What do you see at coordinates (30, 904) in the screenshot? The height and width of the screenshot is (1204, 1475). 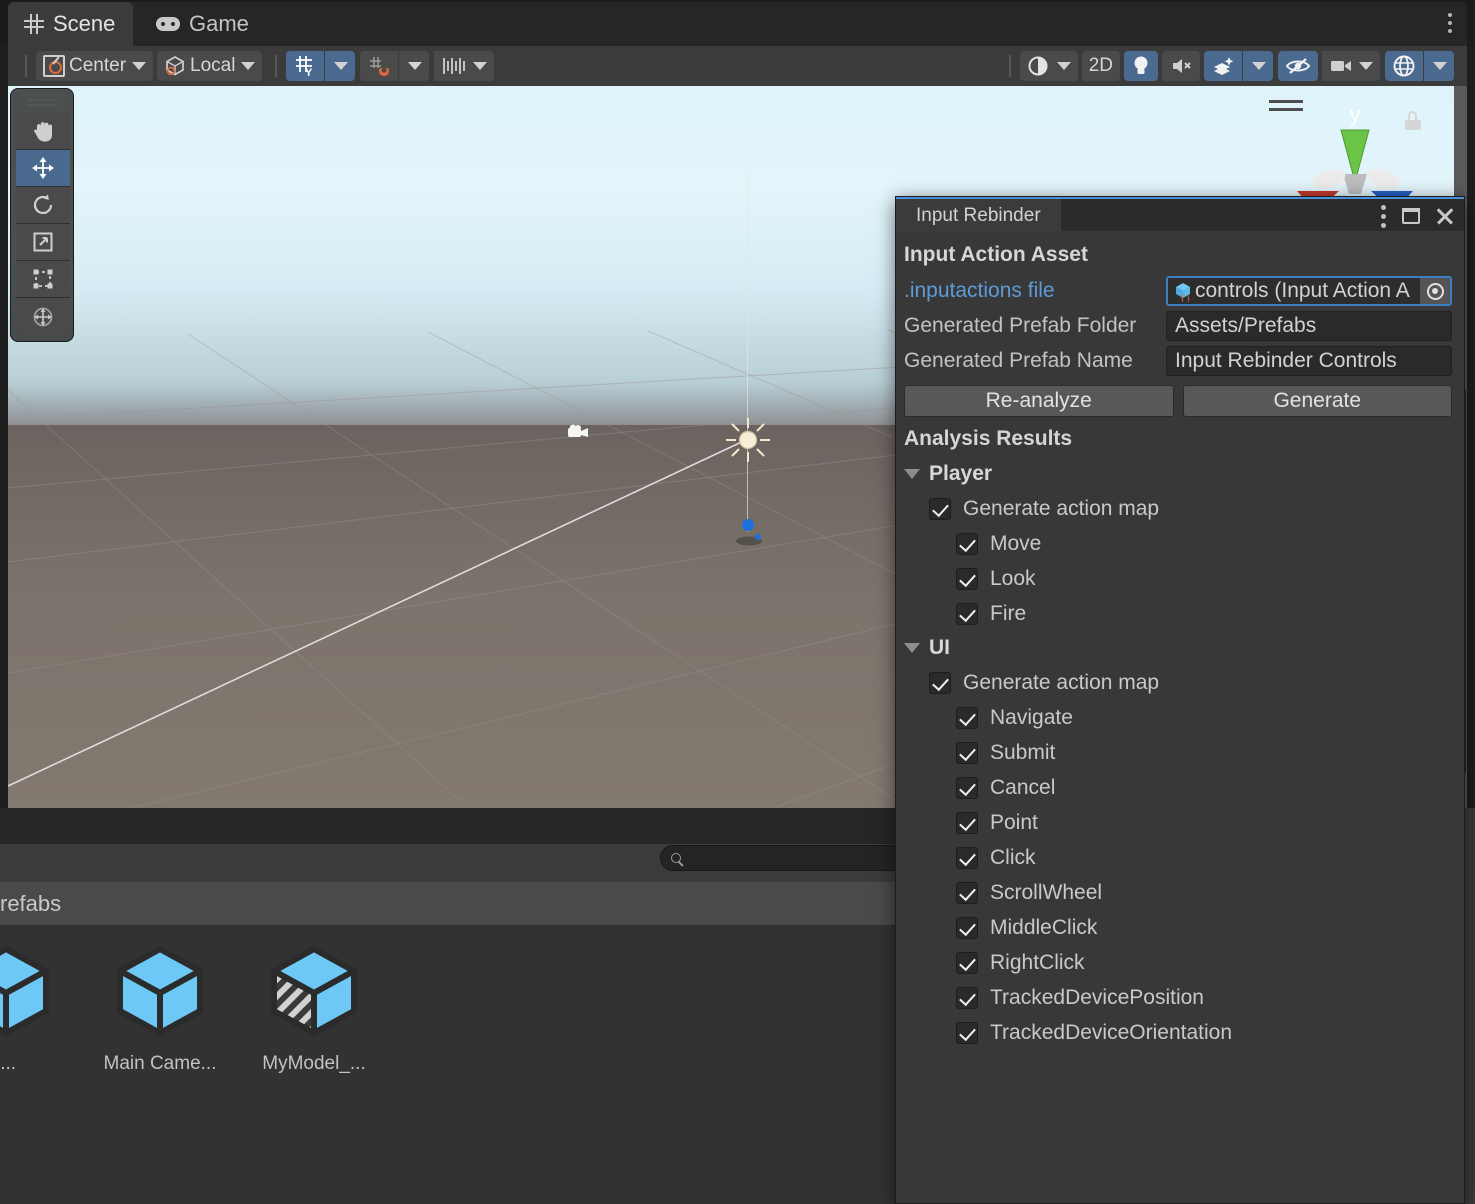 I see `breadcrumb: refabs` at bounding box center [30, 904].